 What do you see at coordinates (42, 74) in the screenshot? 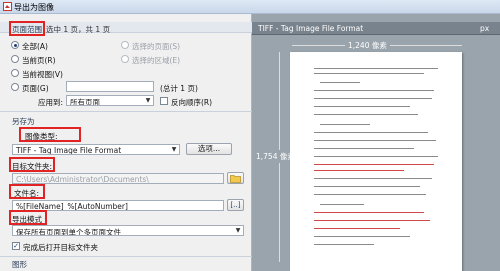
I see `radio-current-view-label: 当前视图(V)` at bounding box center [42, 74].